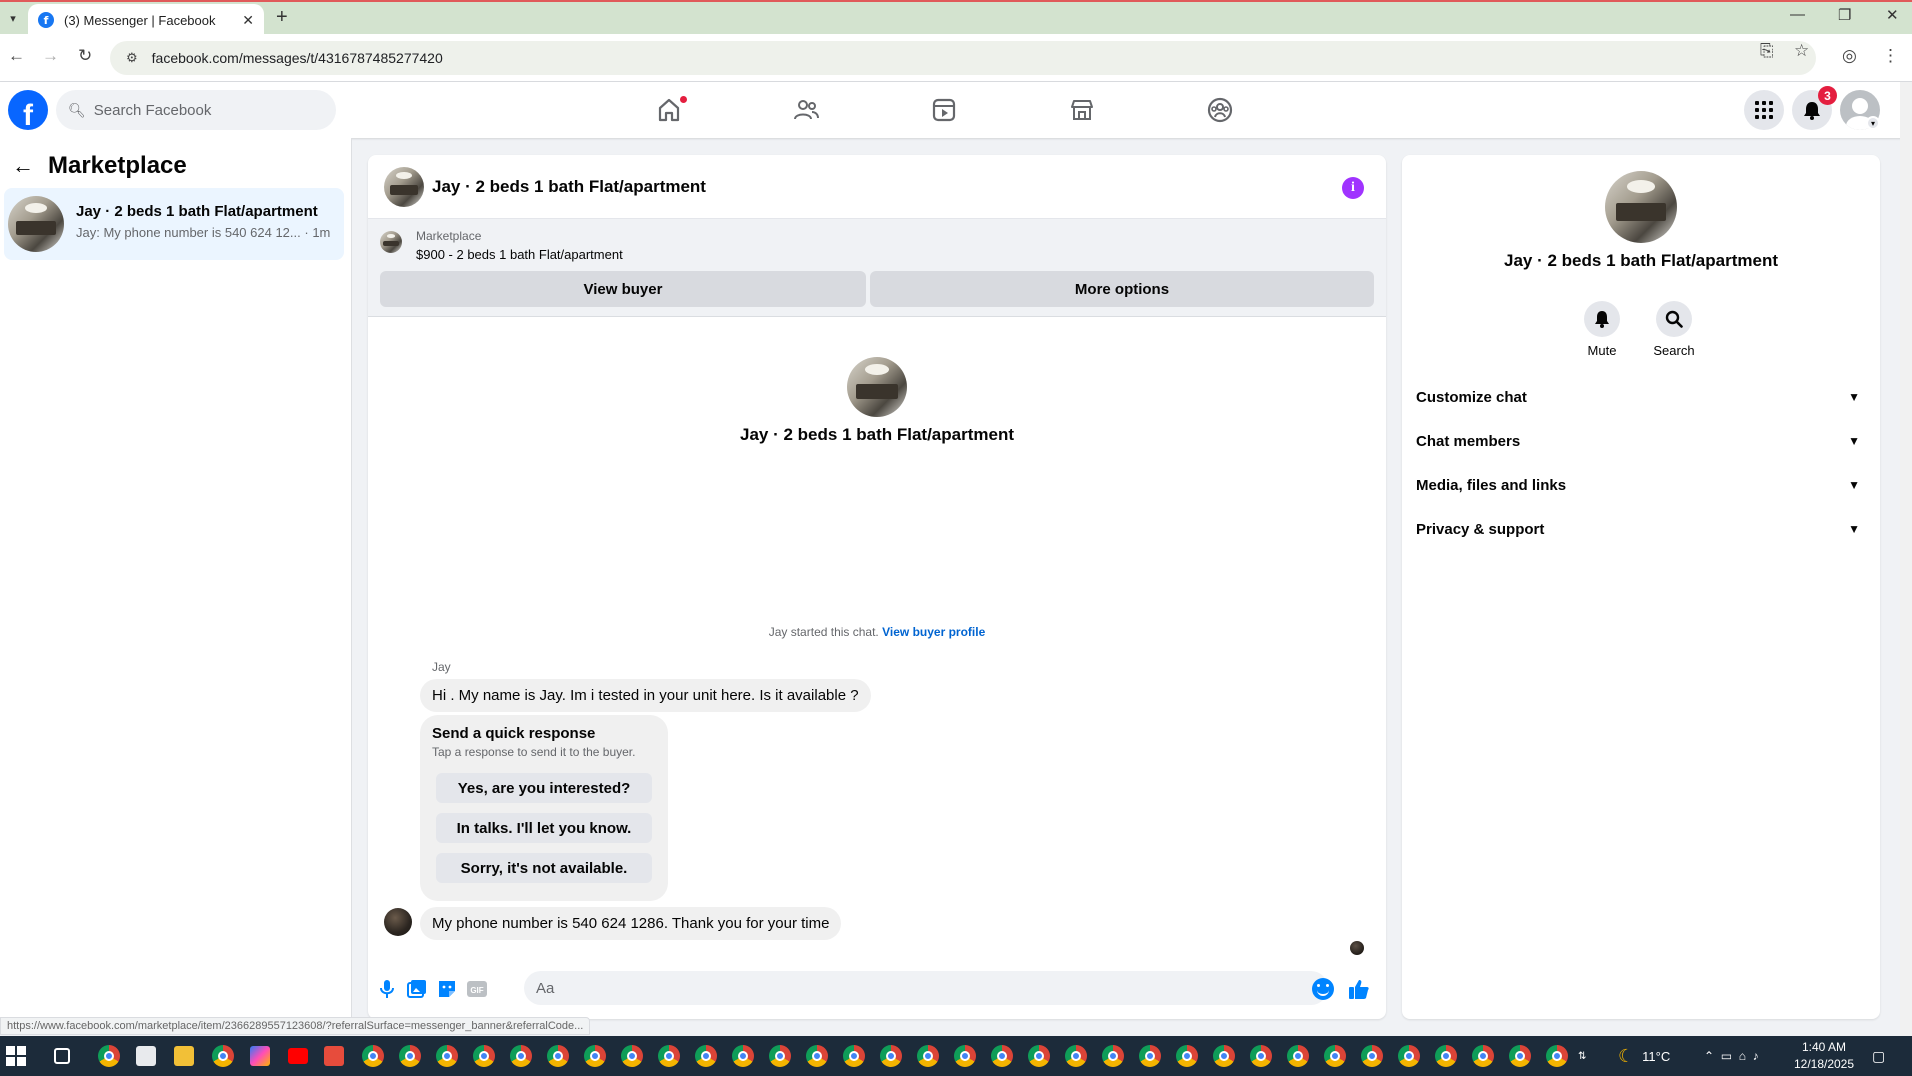 The width and height of the screenshot is (1912, 1076). What do you see at coordinates (1674, 329) in the screenshot?
I see `search-in-chat-button: Search` at bounding box center [1674, 329].